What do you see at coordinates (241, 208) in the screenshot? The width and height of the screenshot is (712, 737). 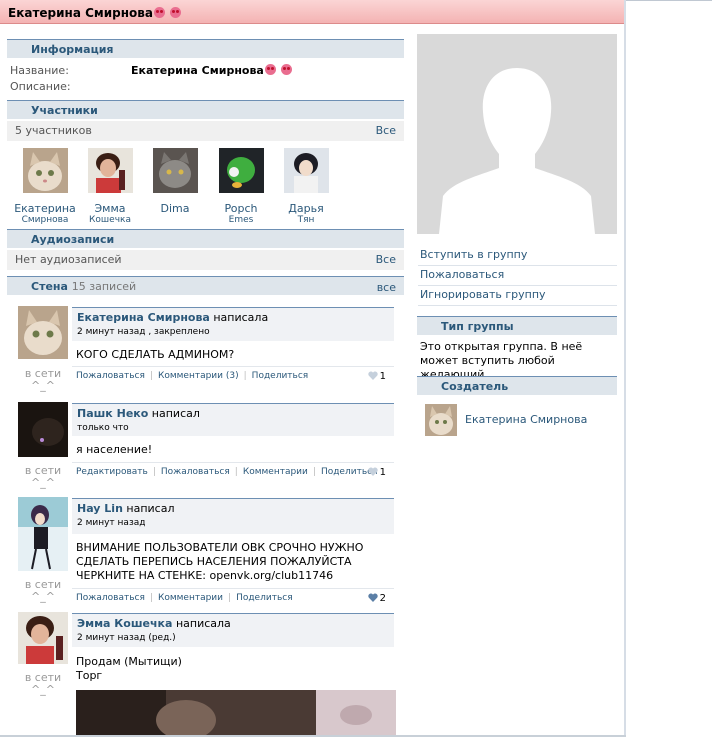 I see `member-first-name: Popch` at bounding box center [241, 208].